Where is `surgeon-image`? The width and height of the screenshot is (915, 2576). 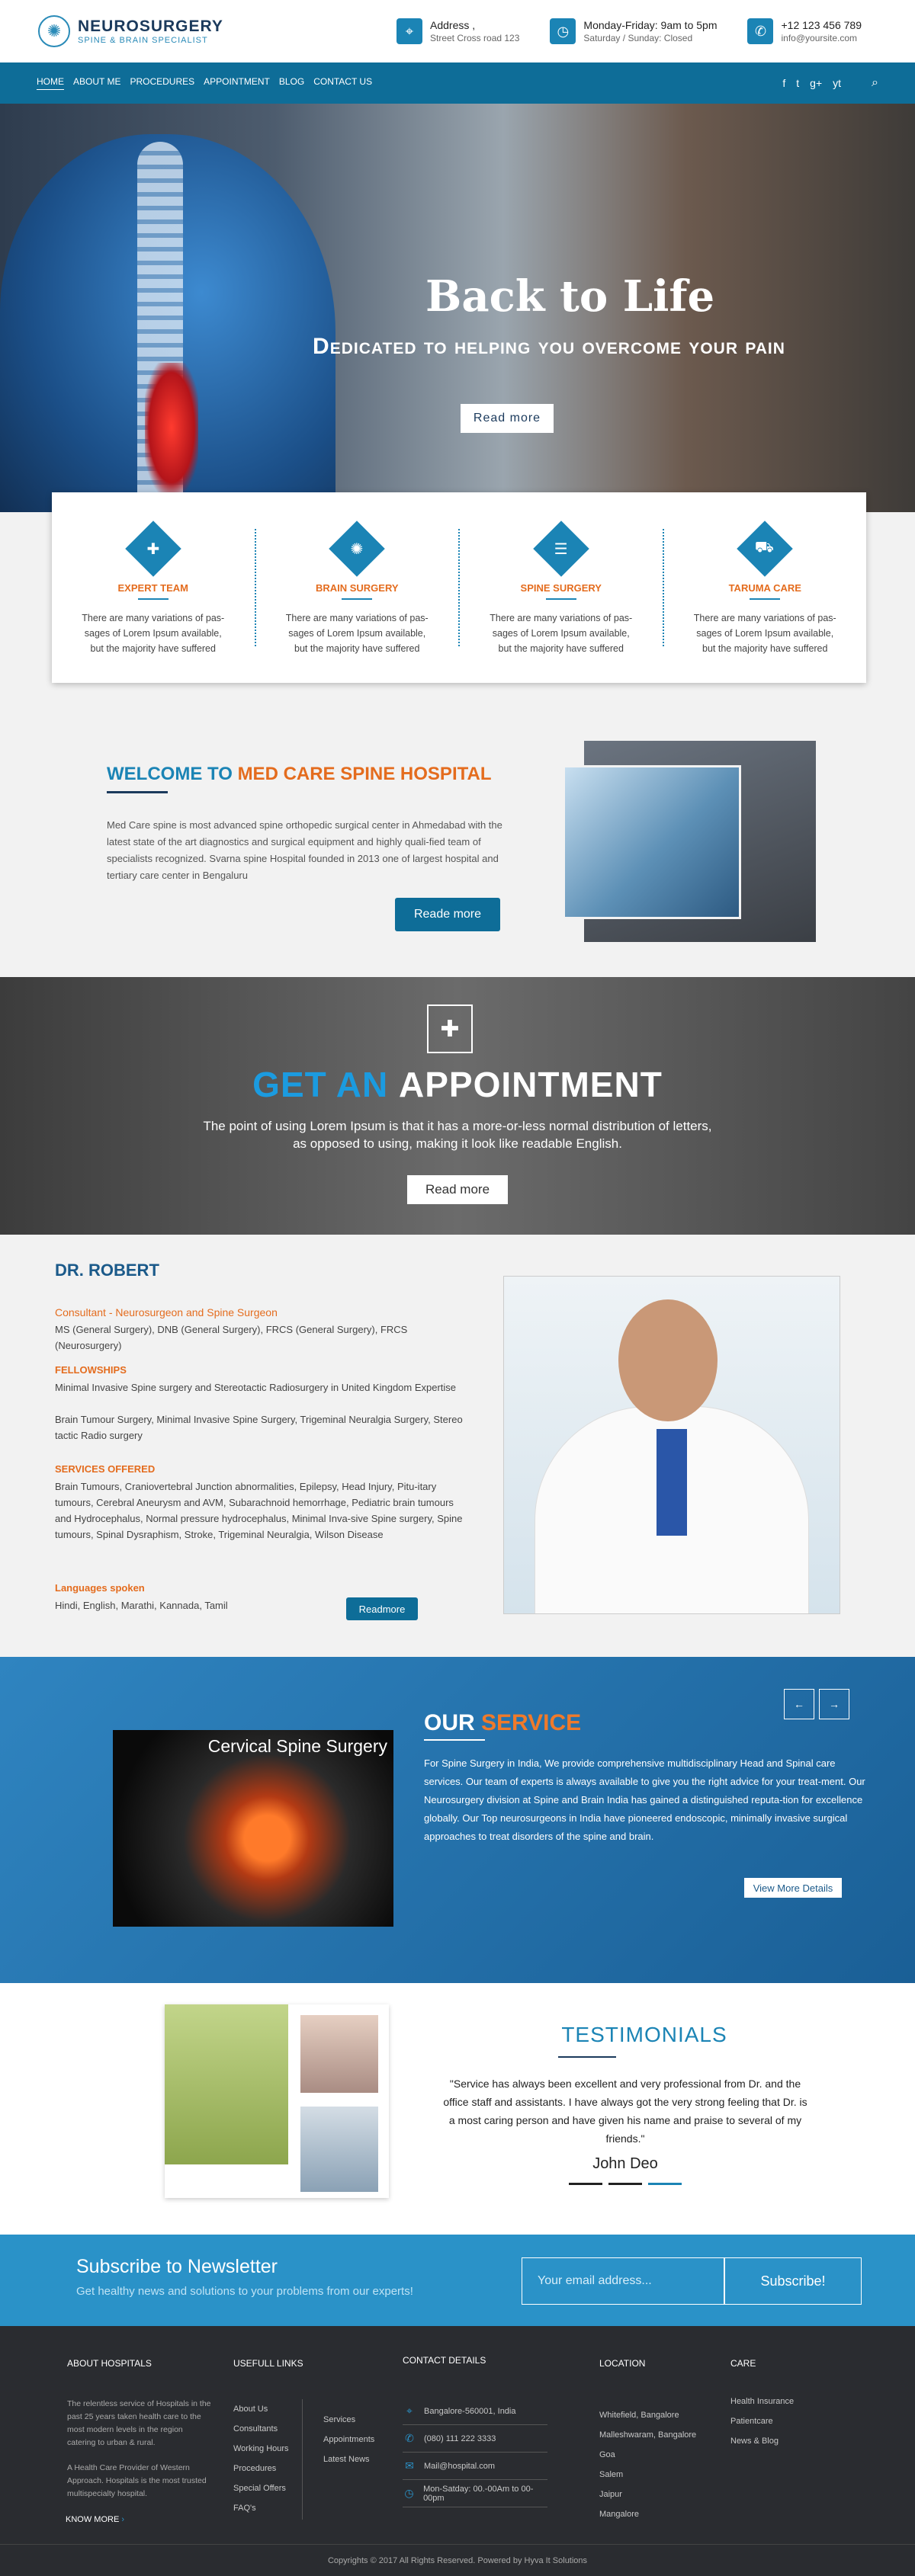 surgeon-image is located at coordinates (652, 842).